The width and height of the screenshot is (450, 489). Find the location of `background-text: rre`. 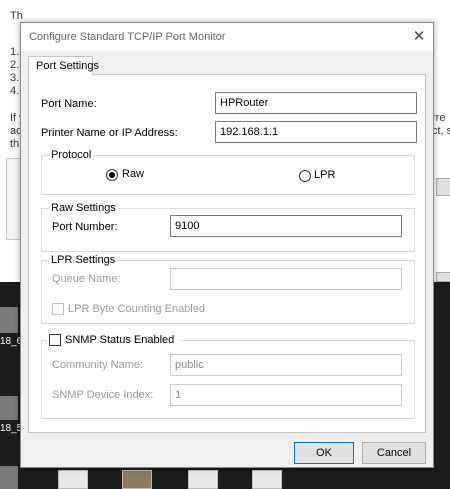

background-text: rre is located at coordinates (439, 118).